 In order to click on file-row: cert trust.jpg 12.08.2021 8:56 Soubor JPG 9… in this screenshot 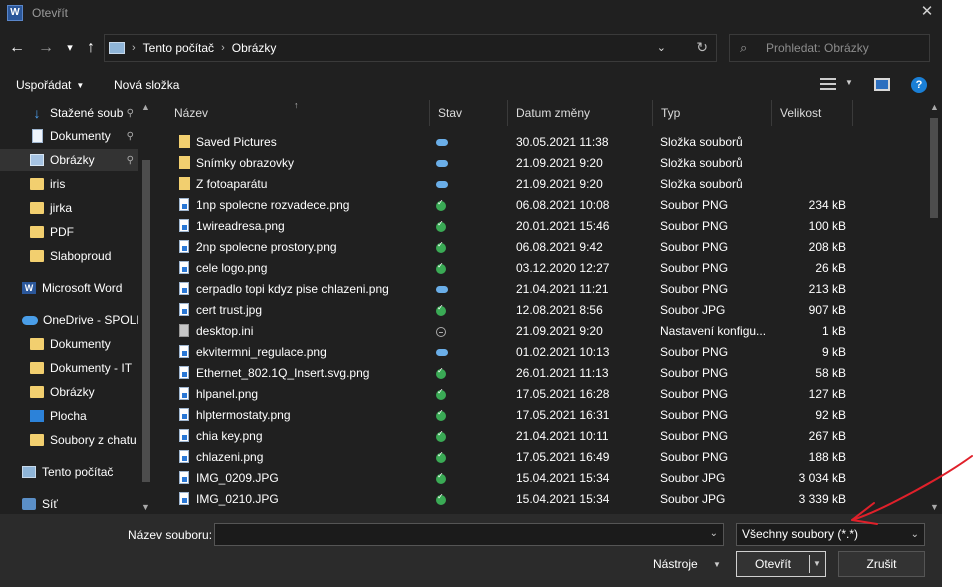, I will do `click(511, 310)`.